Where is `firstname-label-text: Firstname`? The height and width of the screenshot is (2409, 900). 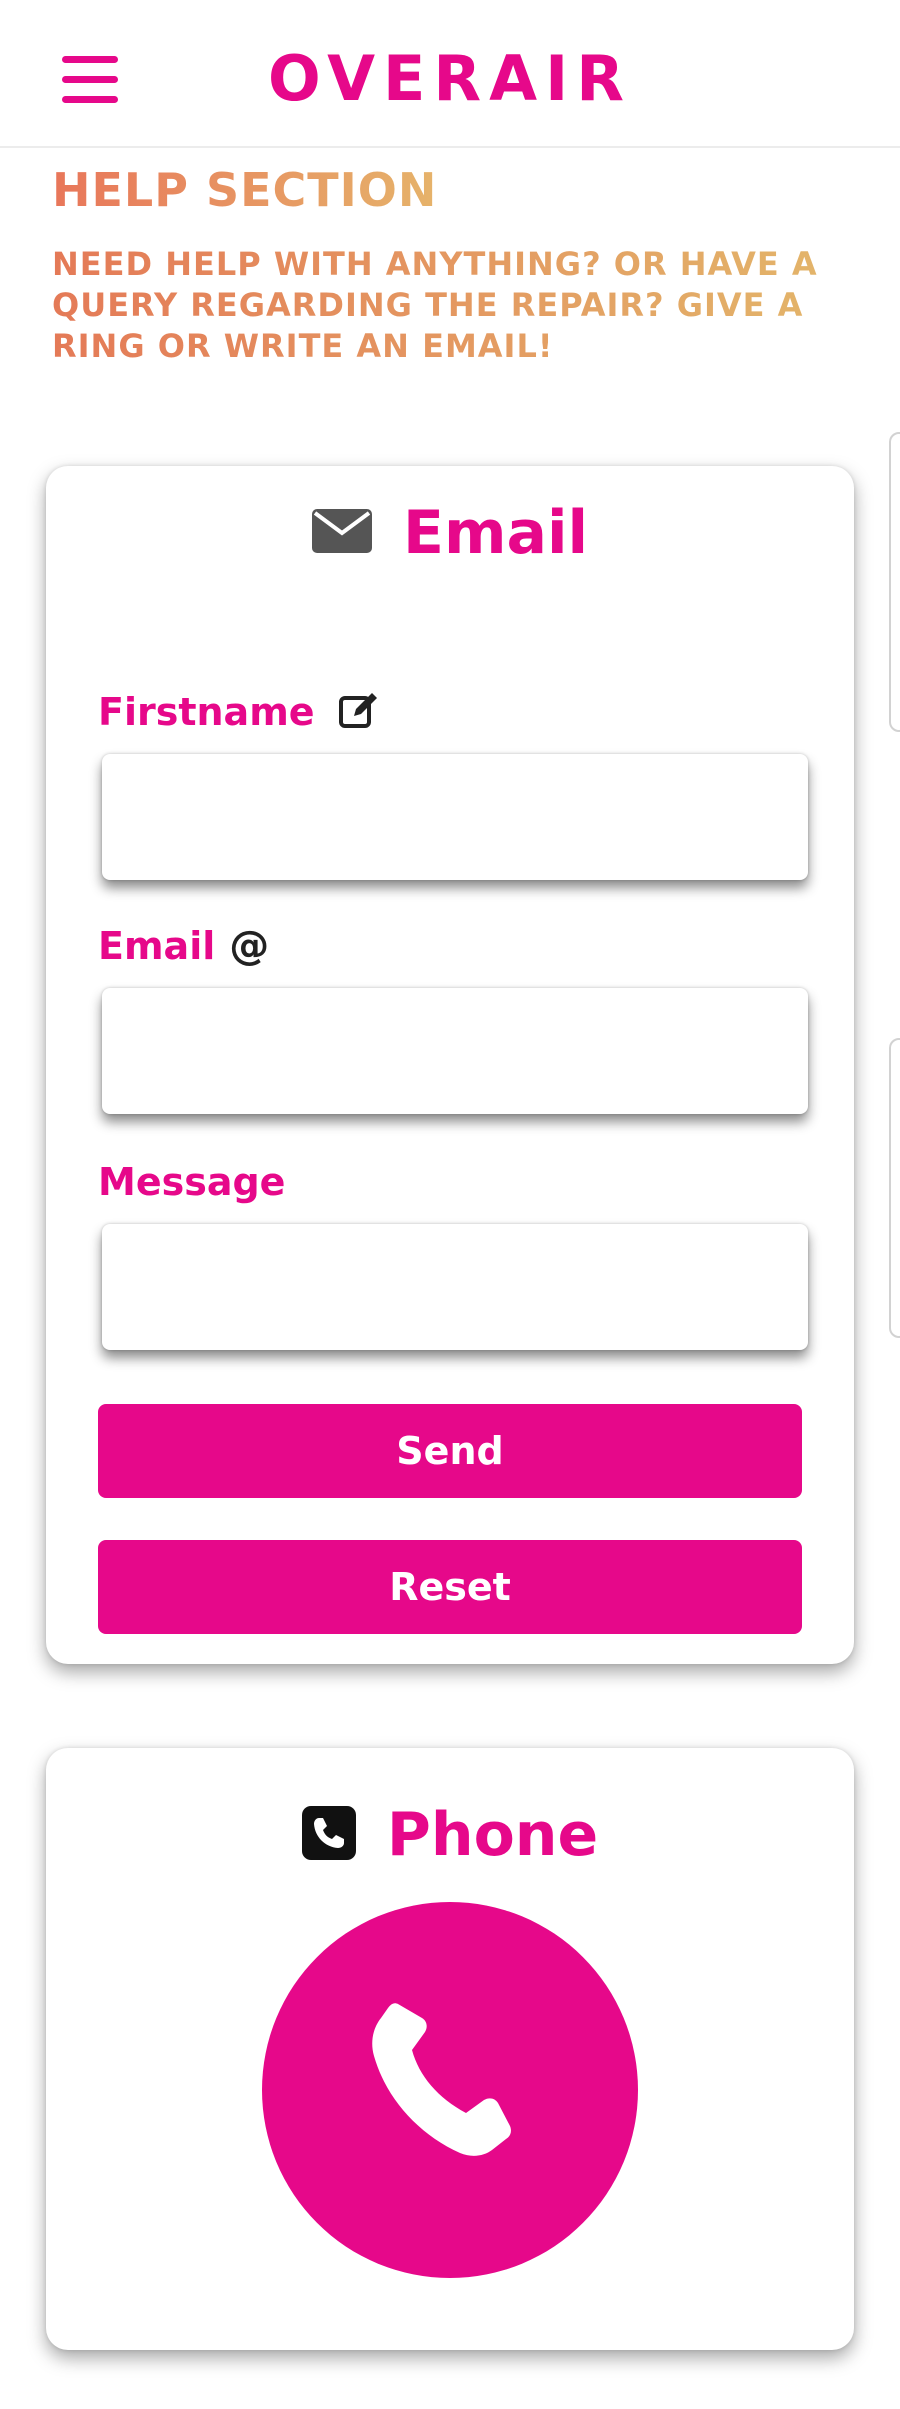
firstname-label-text: Firstname is located at coordinates (206, 712).